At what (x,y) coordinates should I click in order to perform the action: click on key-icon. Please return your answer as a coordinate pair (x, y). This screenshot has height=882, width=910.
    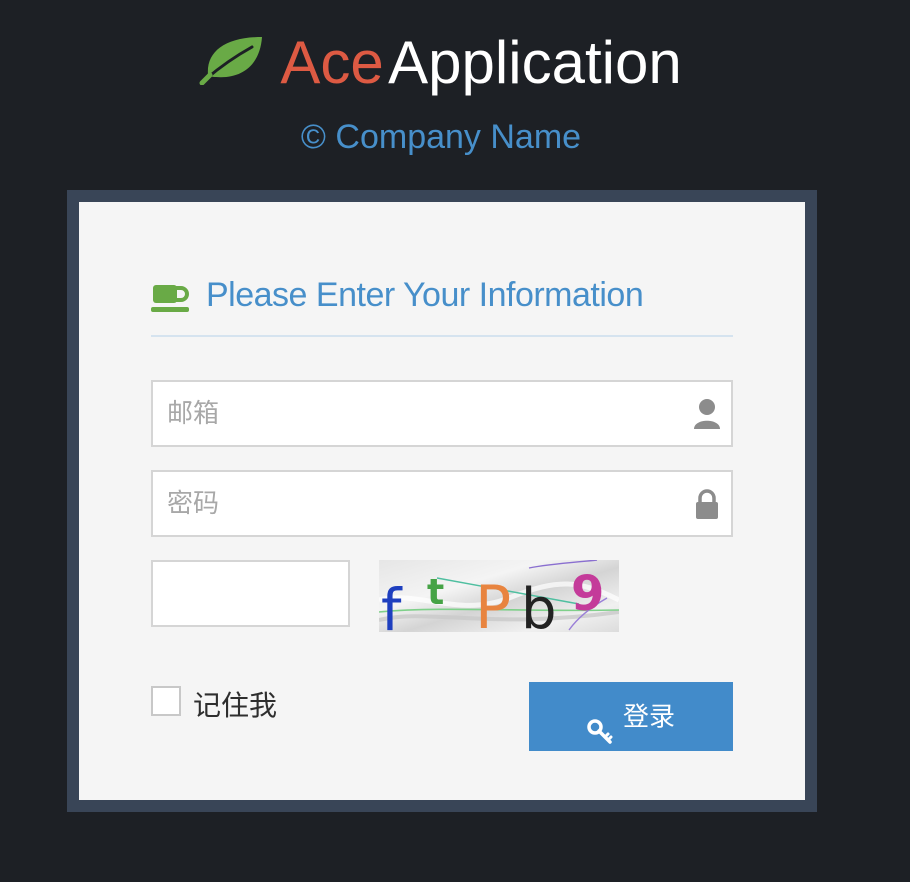
    Looking at the image, I should click on (600, 723).